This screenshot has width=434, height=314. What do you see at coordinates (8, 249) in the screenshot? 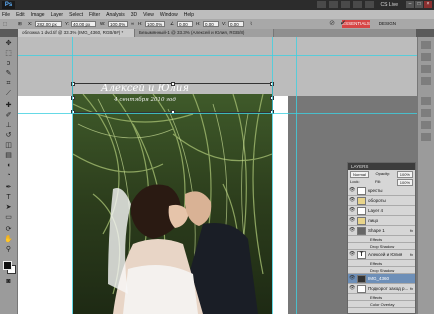
I see `zoom-tool-icon: ⚲` at bounding box center [8, 249].